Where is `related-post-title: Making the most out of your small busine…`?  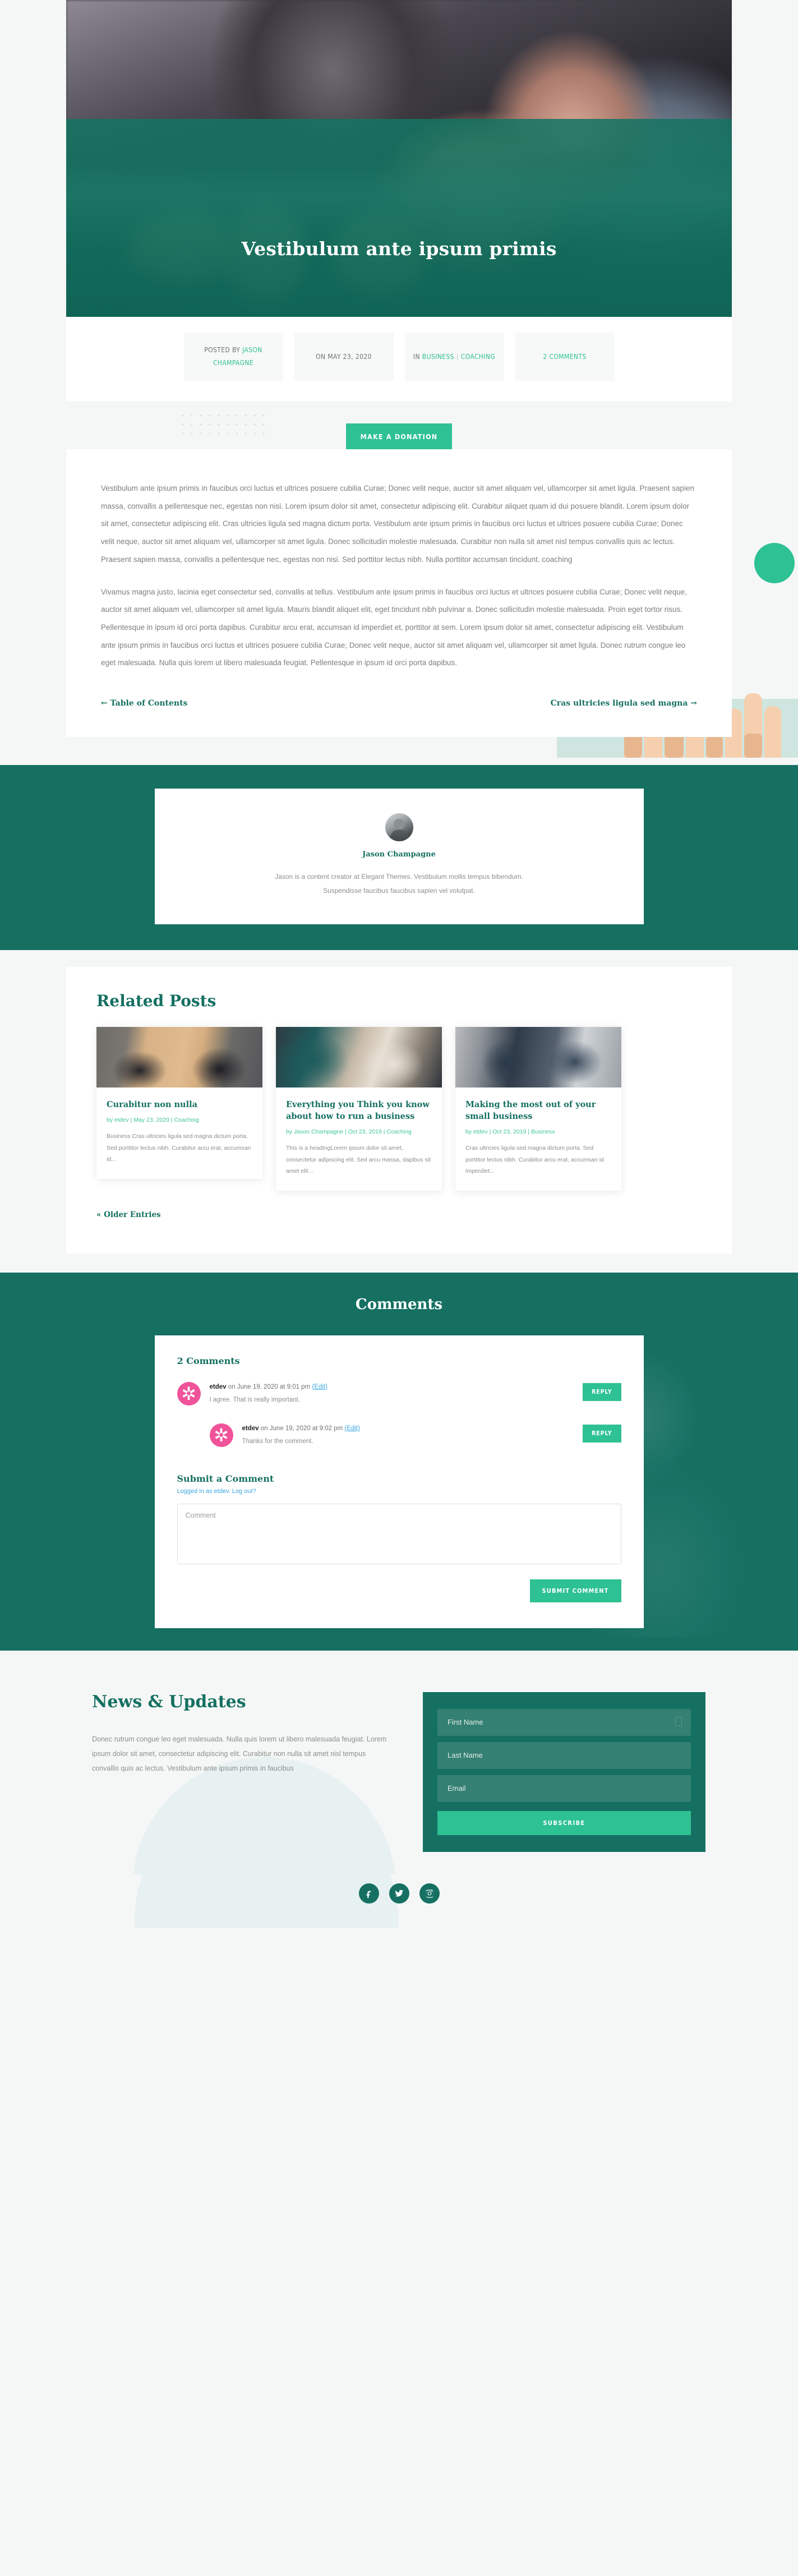 related-post-title: Making the most out of your small busine… is located at coordinates (538, 1110).